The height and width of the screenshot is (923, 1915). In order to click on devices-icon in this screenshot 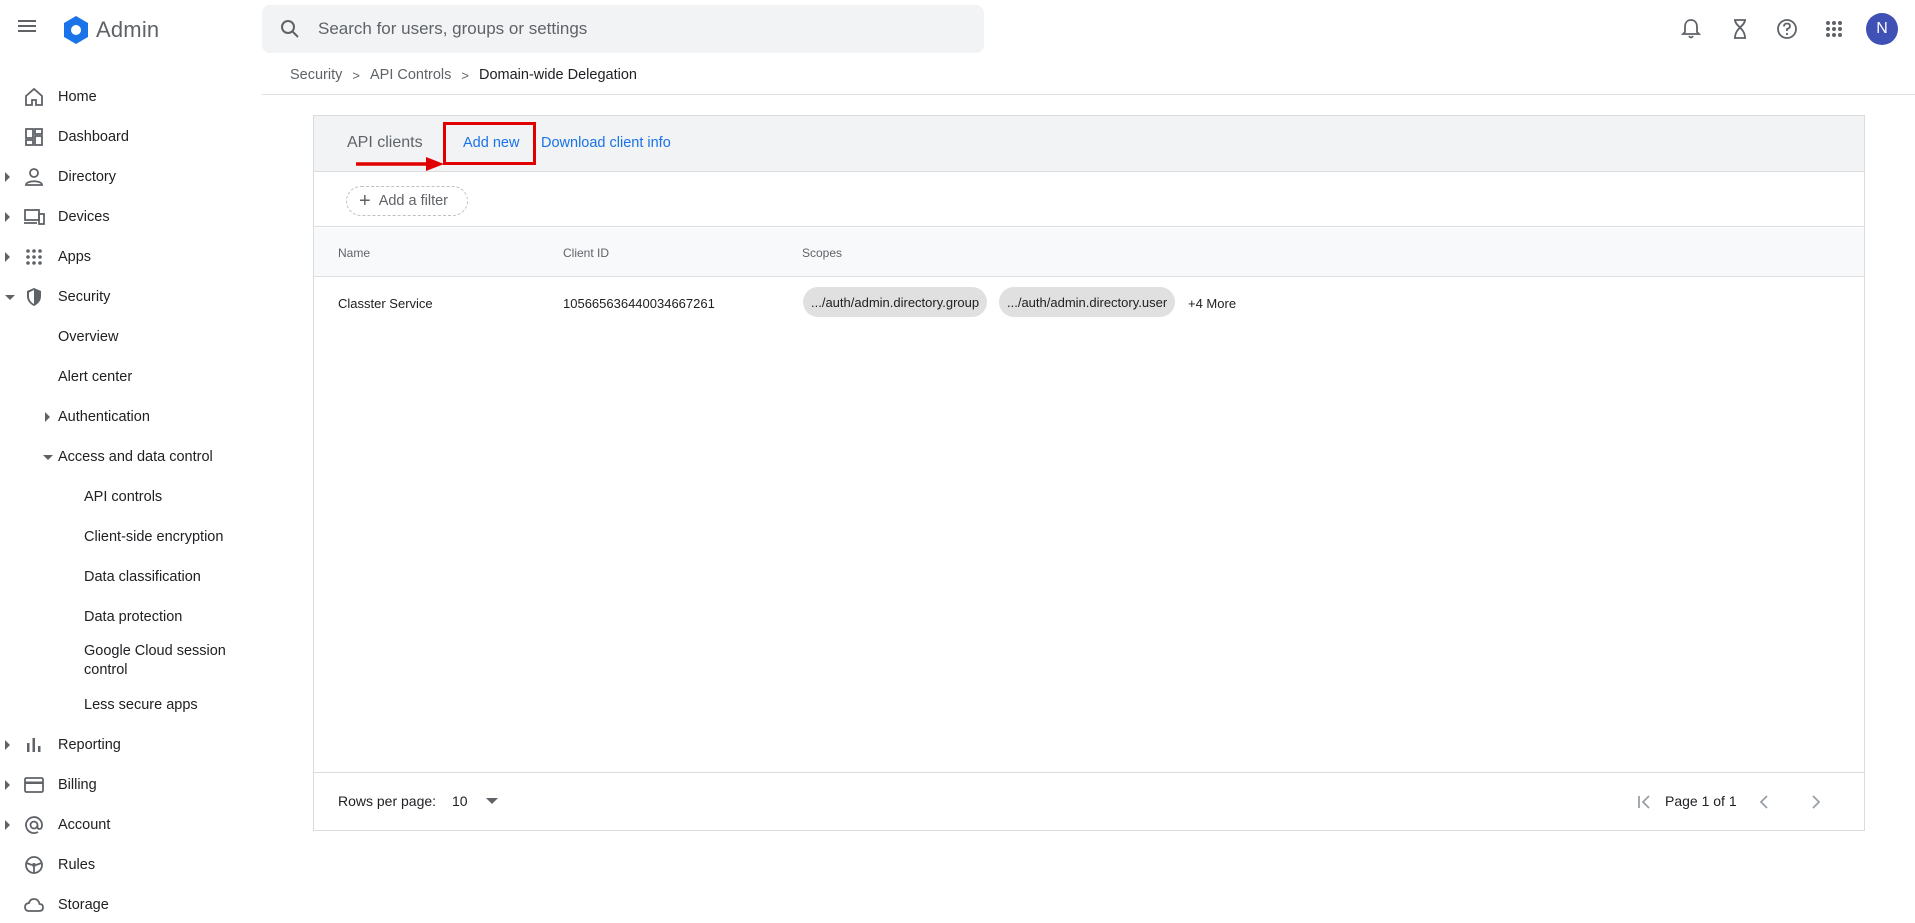, I will do `click(34, 217)`.